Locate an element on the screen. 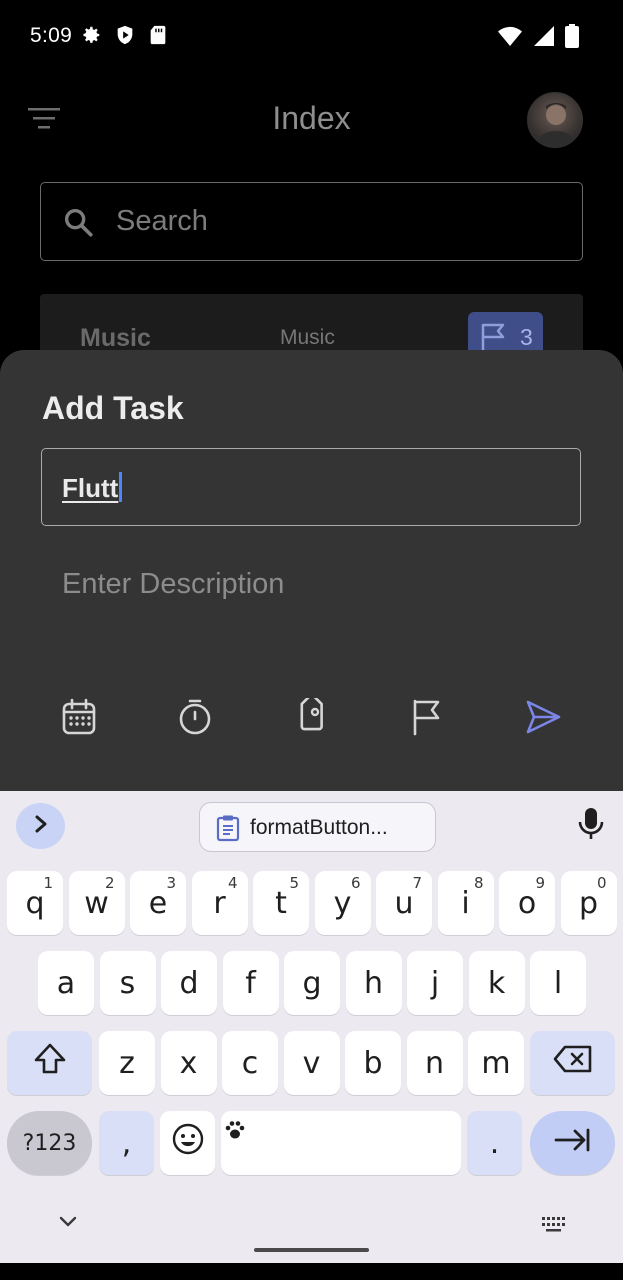 Image resolution: width=623 pixels, height=1280 pixels. key-hint: 3 is located at coordinates (171, 883).